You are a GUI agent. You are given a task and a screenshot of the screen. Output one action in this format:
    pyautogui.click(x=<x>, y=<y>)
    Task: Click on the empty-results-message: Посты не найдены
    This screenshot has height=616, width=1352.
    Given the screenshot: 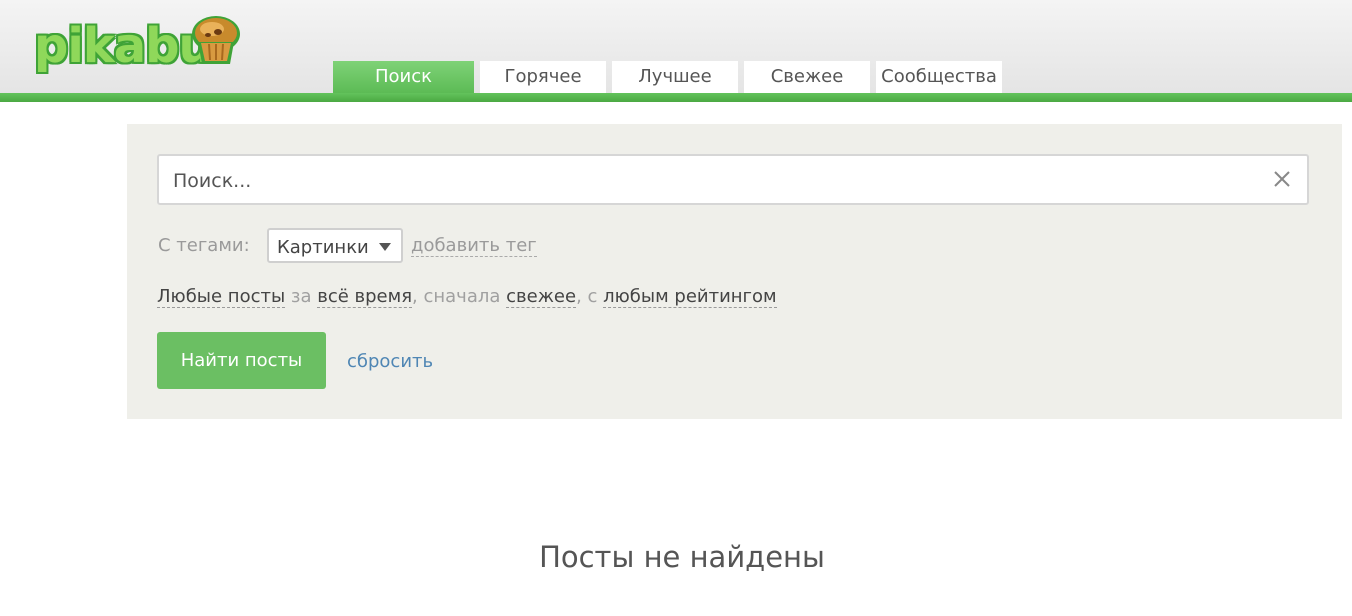 What is the action you would take?
    pyautogui.click(x=682, y=557)
    